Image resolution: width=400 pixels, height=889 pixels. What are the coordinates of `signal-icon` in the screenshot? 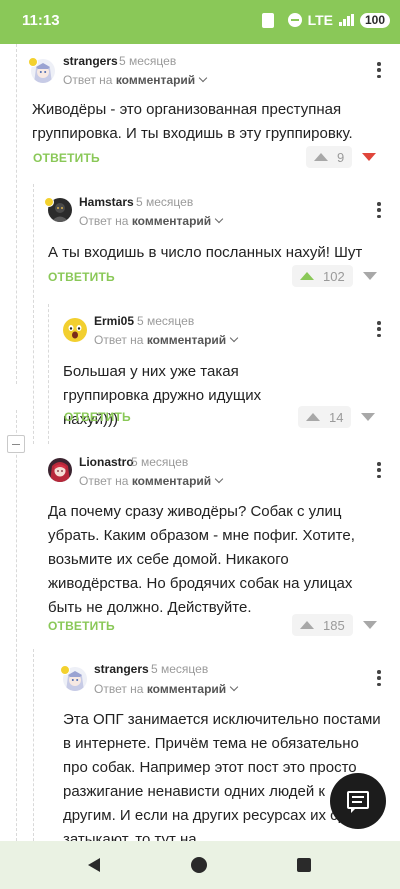 It's located at (346, 20).